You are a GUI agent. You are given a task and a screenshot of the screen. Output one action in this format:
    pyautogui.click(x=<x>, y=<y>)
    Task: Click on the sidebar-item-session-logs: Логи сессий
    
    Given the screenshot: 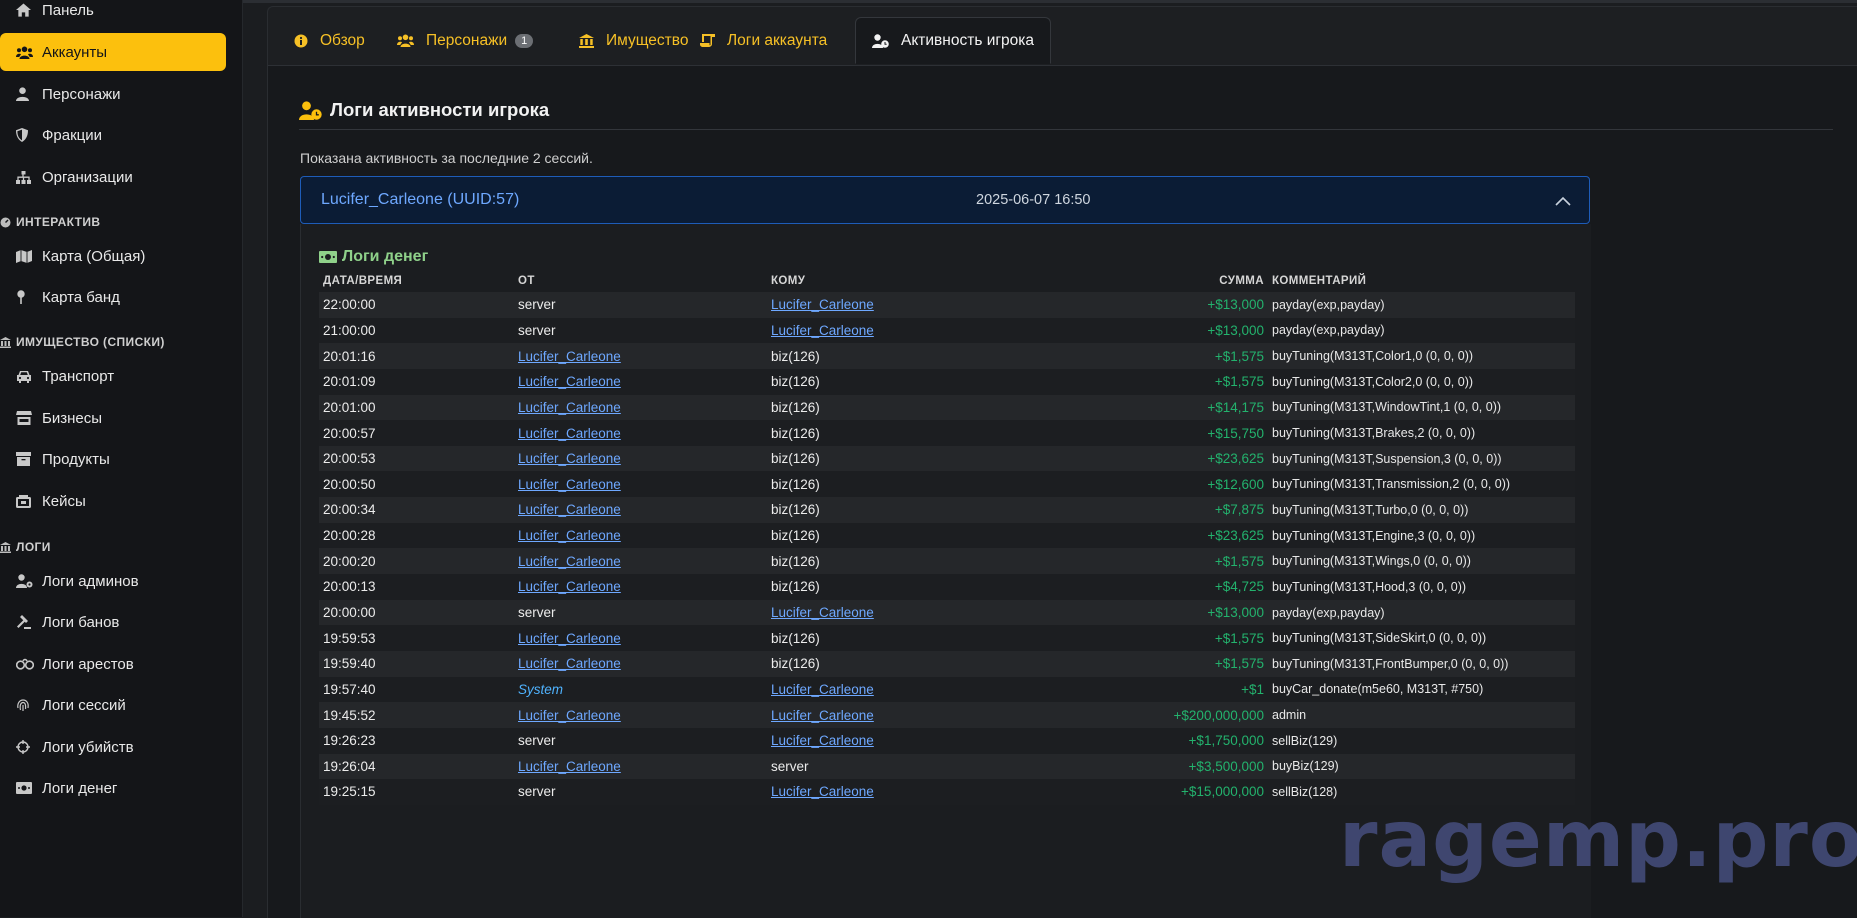 What is the action you would take?
    pyautogui.click(x=113, y=705)
    